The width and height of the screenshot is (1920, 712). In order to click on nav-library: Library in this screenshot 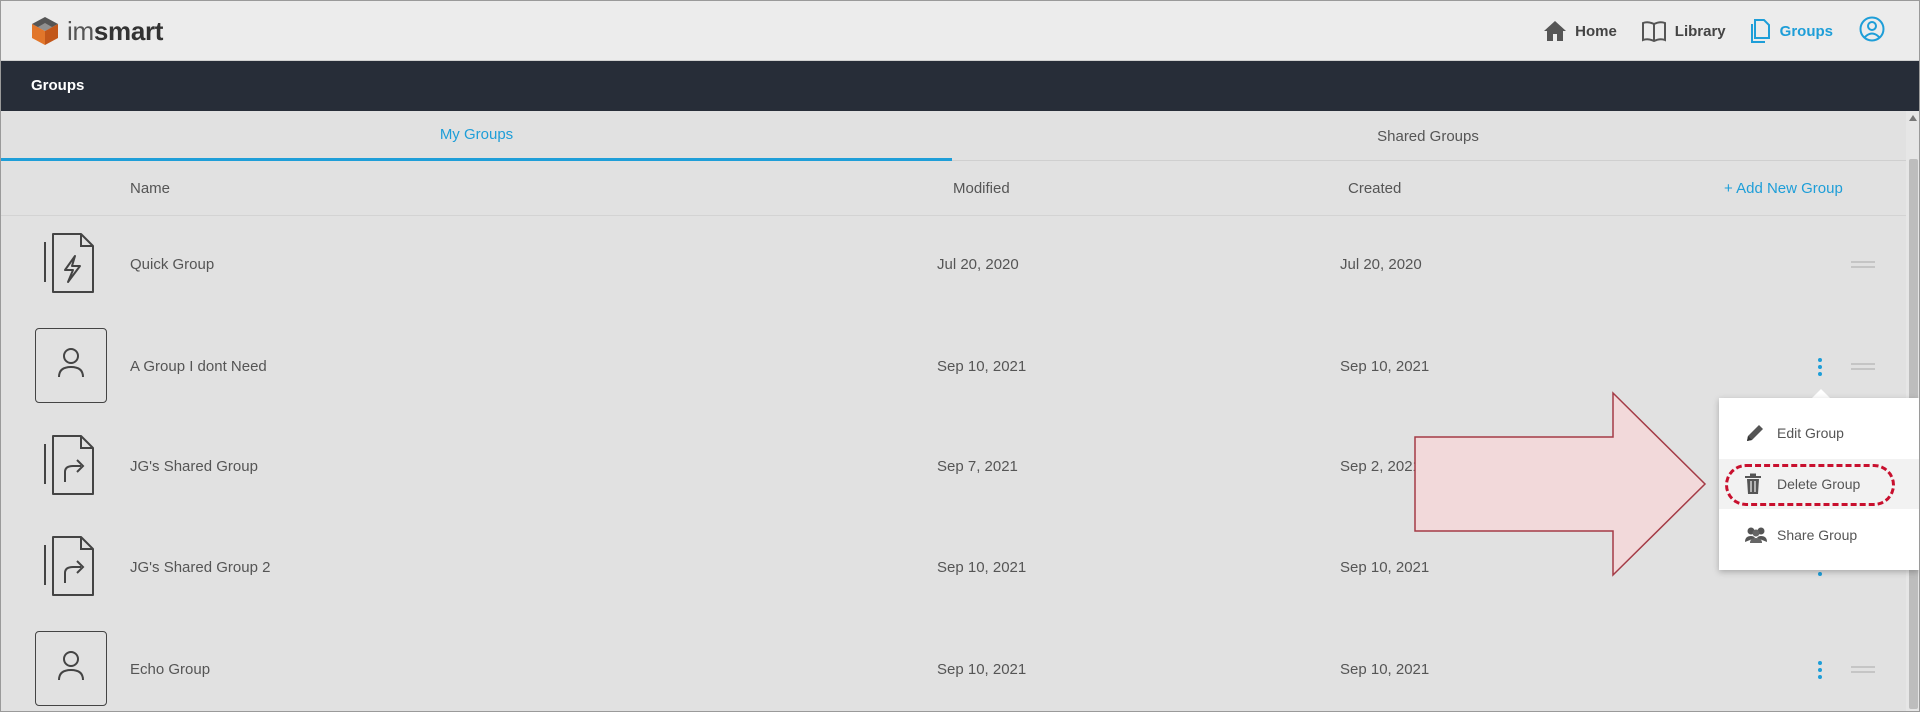, I will do `click(1683, 31)`.